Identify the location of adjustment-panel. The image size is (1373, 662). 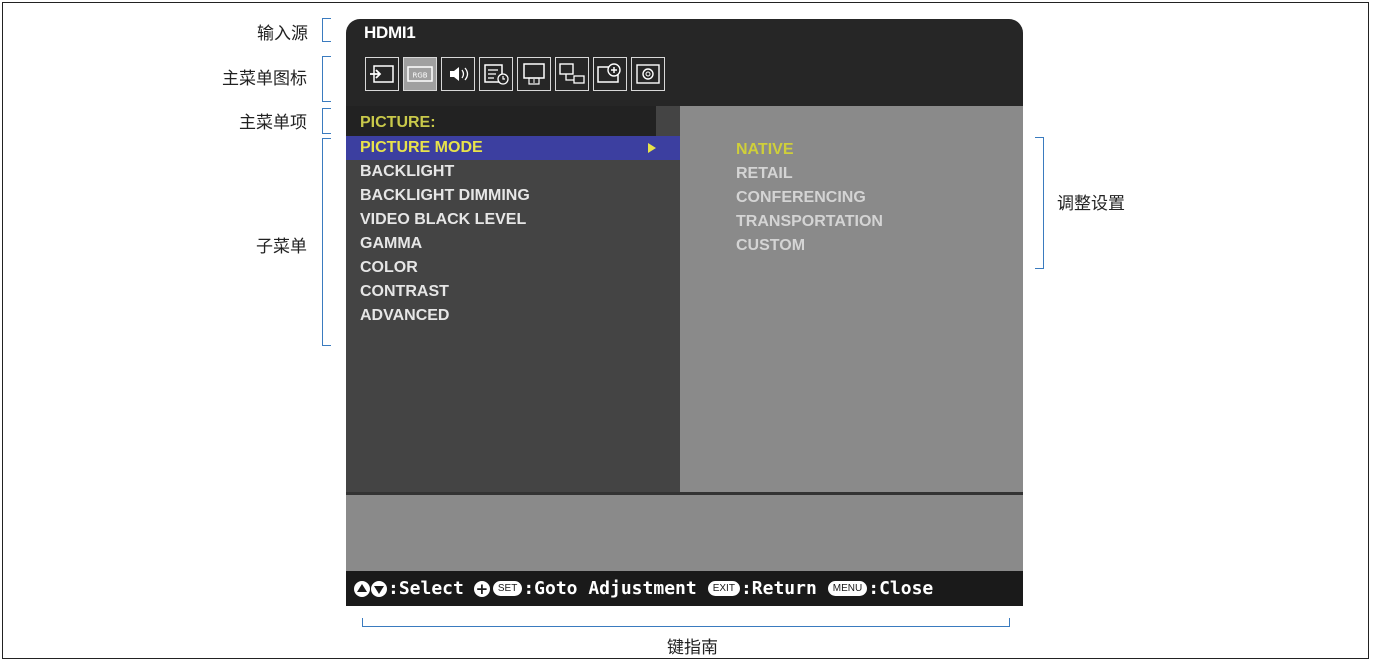
(851, 299).